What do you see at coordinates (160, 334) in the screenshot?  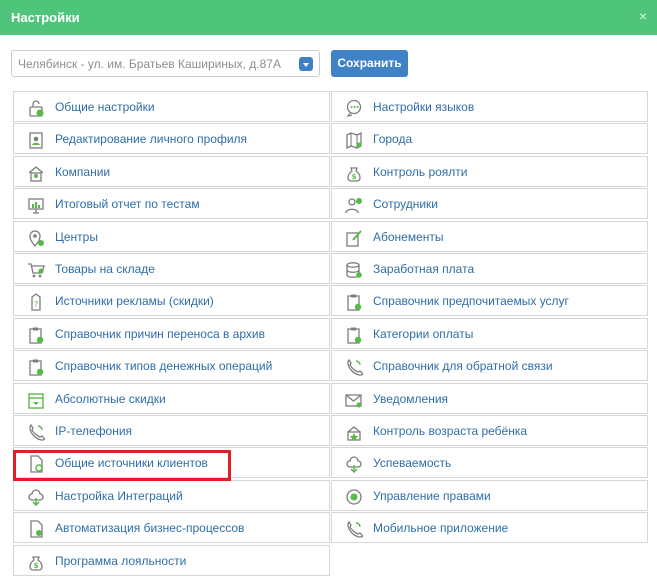 I see `settings-item-label: Справочник причин переноса в архив` at bounding box center [160, 334].